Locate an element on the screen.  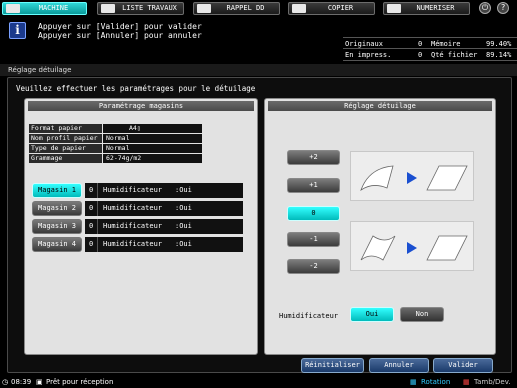
humidifier-non-button: Non is located at coordinates (422, 314).